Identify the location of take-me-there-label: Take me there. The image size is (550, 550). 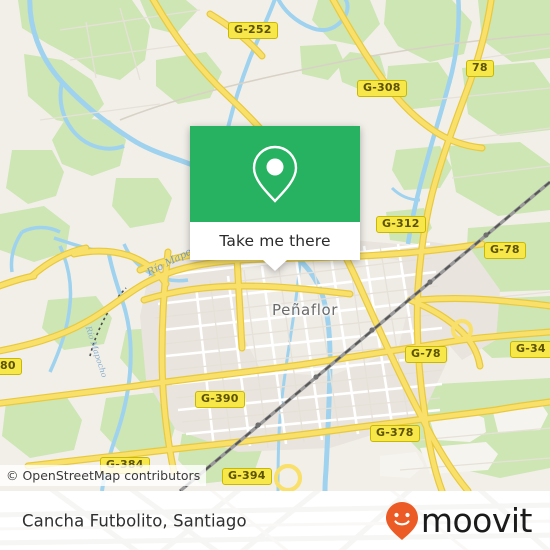
(275, 241).